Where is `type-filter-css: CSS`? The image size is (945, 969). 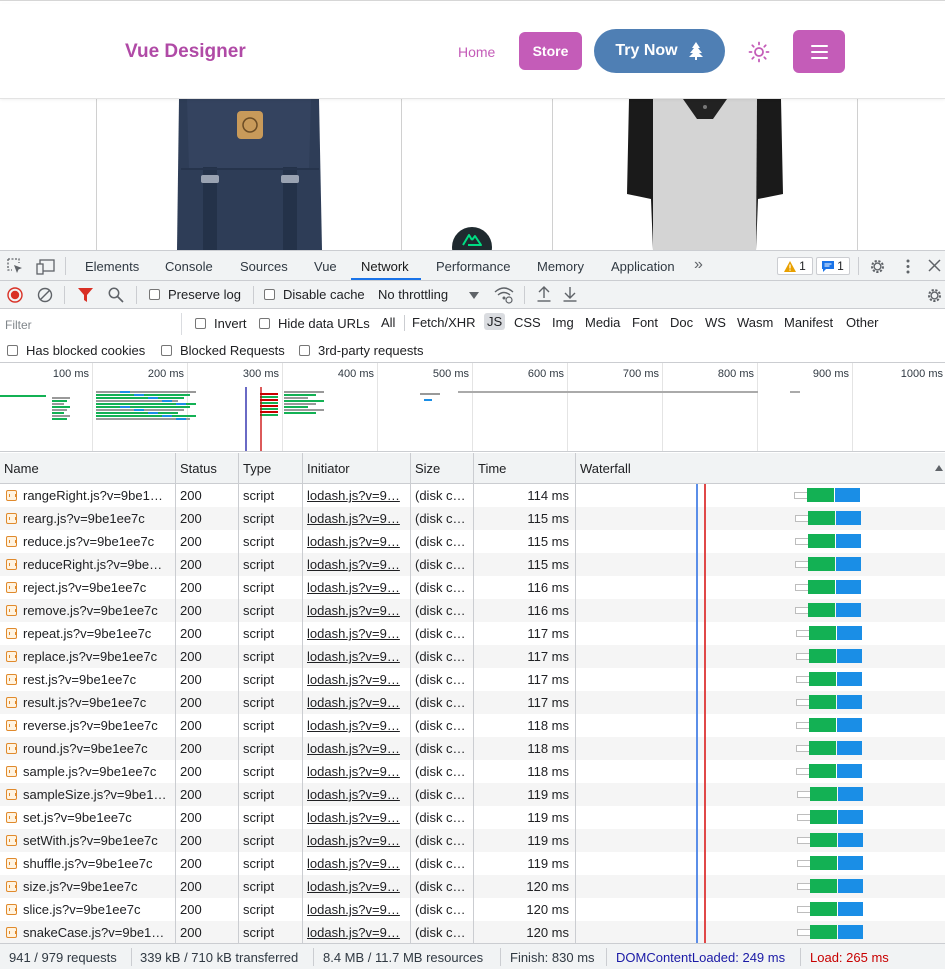 type-filter-css: CSS is located at coordinates (527, 322).